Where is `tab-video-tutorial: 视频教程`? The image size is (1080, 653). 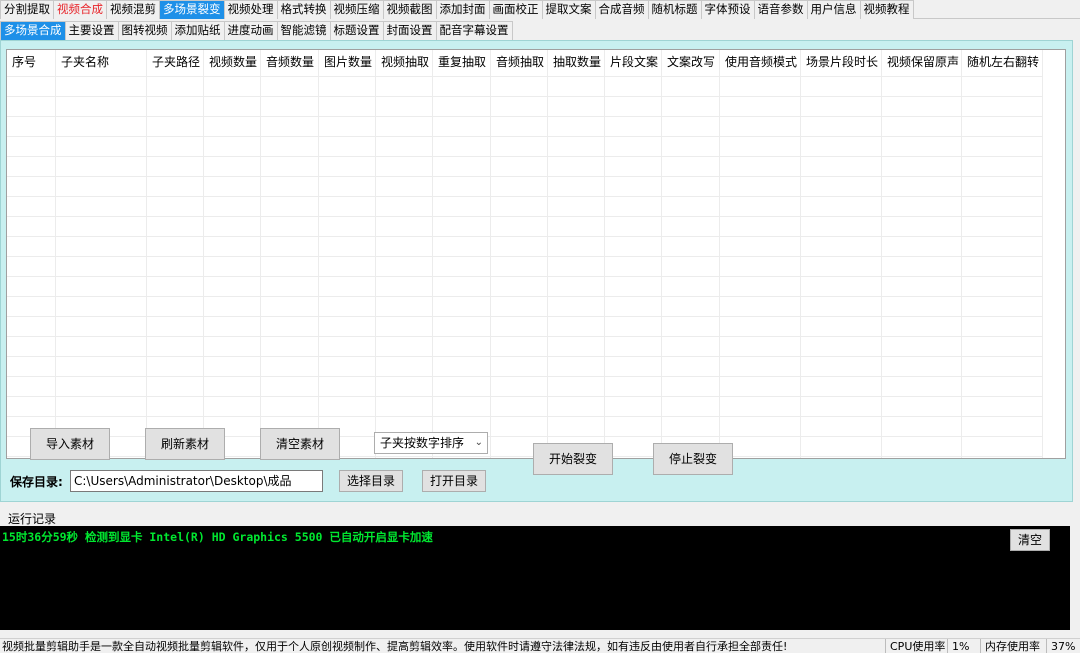
tab-video-tutorial: 视频教程 is located at coordinates (886, 9).